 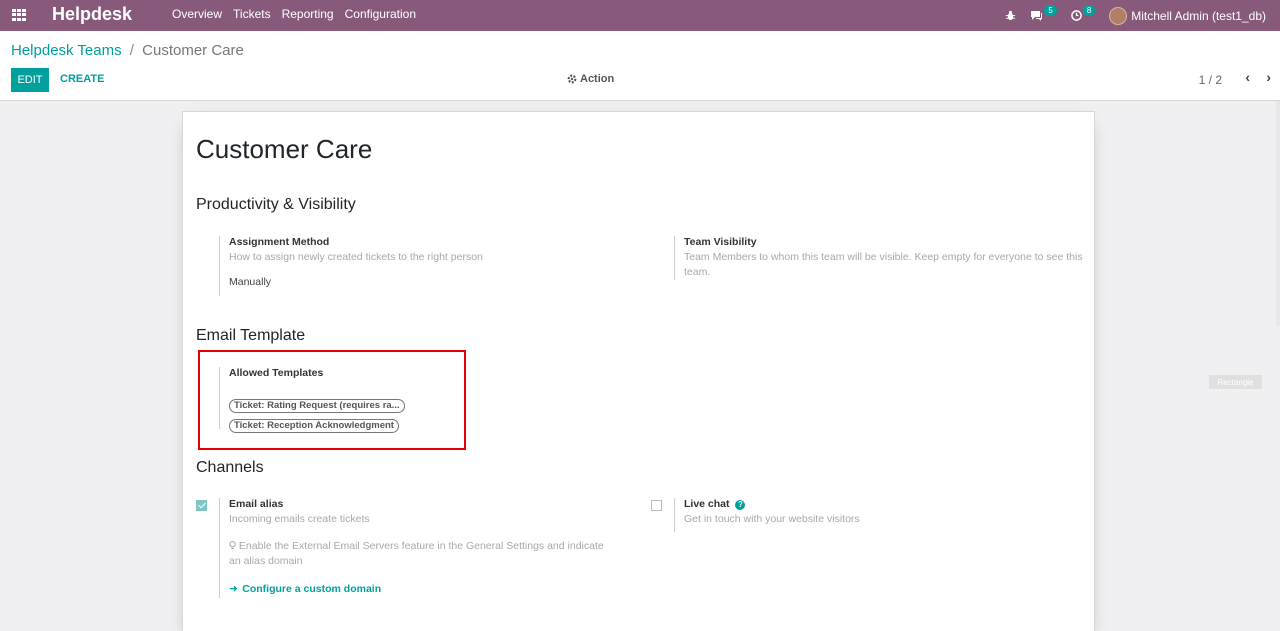 I want to click on create-button: CREATE, so click(x=82, y=79).